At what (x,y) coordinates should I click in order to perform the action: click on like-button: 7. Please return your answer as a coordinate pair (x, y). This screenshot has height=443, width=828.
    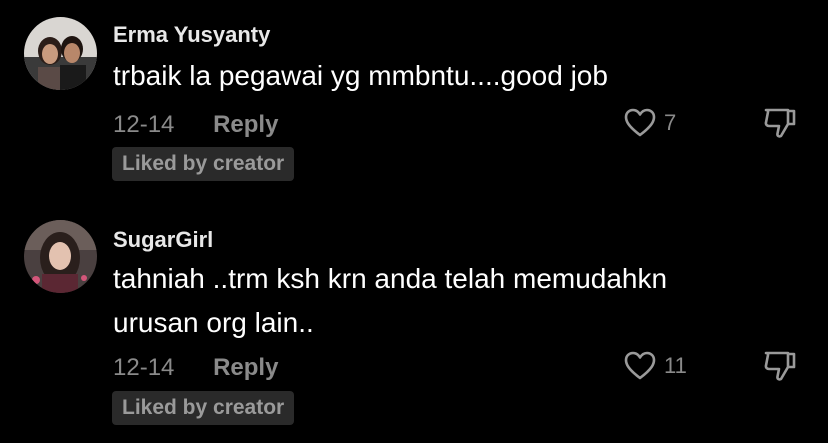
    Looking at the image, I should click on (650, 123).